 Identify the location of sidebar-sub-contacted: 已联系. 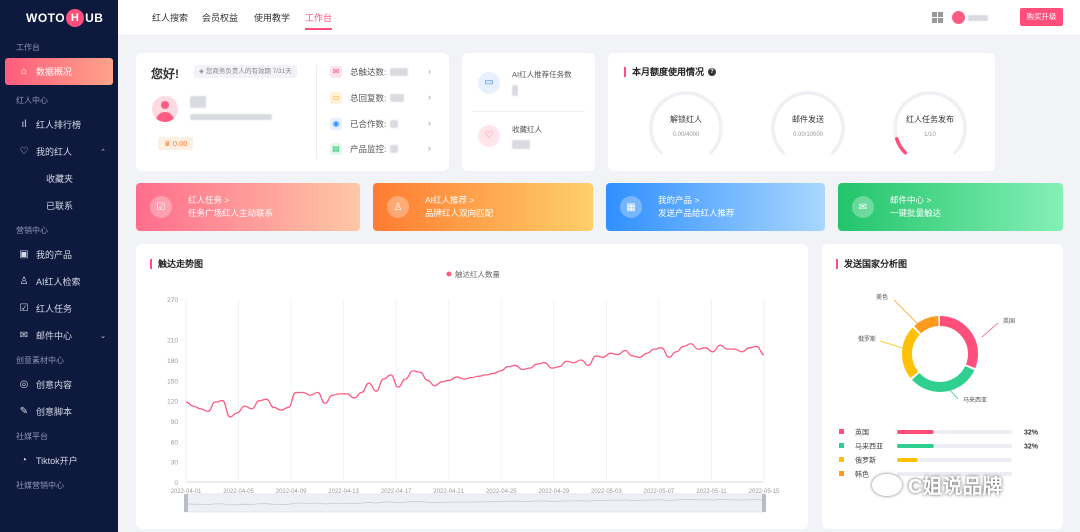
(59, 205).